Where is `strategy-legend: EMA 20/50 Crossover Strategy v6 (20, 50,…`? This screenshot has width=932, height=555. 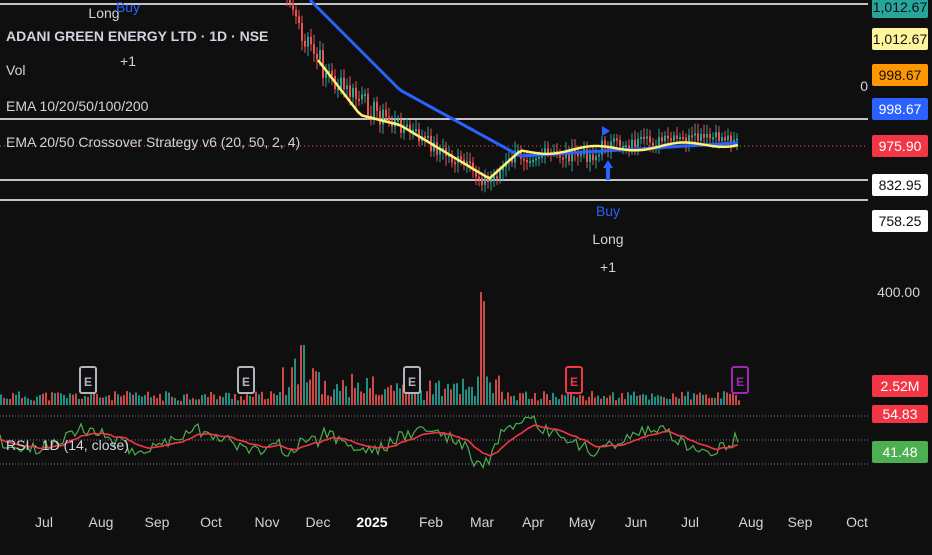
strategy-legend: EMA 20/50 Crossover Strategy v6 (20, 50,… is located at coordinates (153, 142).